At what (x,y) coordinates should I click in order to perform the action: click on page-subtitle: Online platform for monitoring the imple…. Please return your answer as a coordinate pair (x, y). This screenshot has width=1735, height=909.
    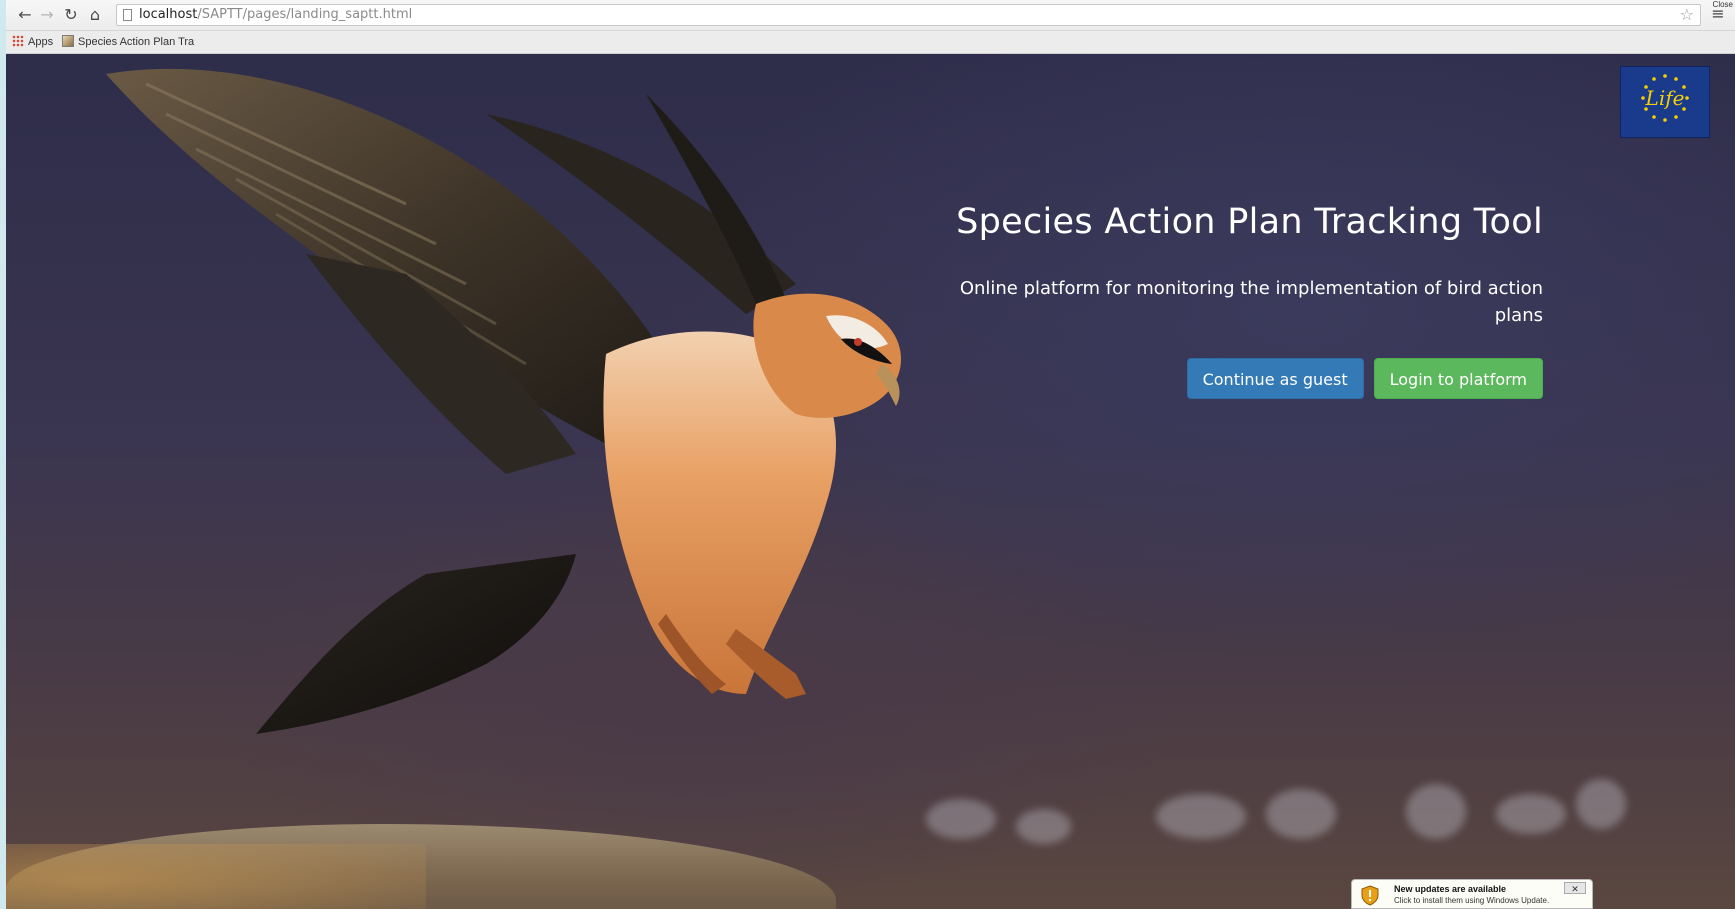
    Looking at the image, I should click on (1251, 302).